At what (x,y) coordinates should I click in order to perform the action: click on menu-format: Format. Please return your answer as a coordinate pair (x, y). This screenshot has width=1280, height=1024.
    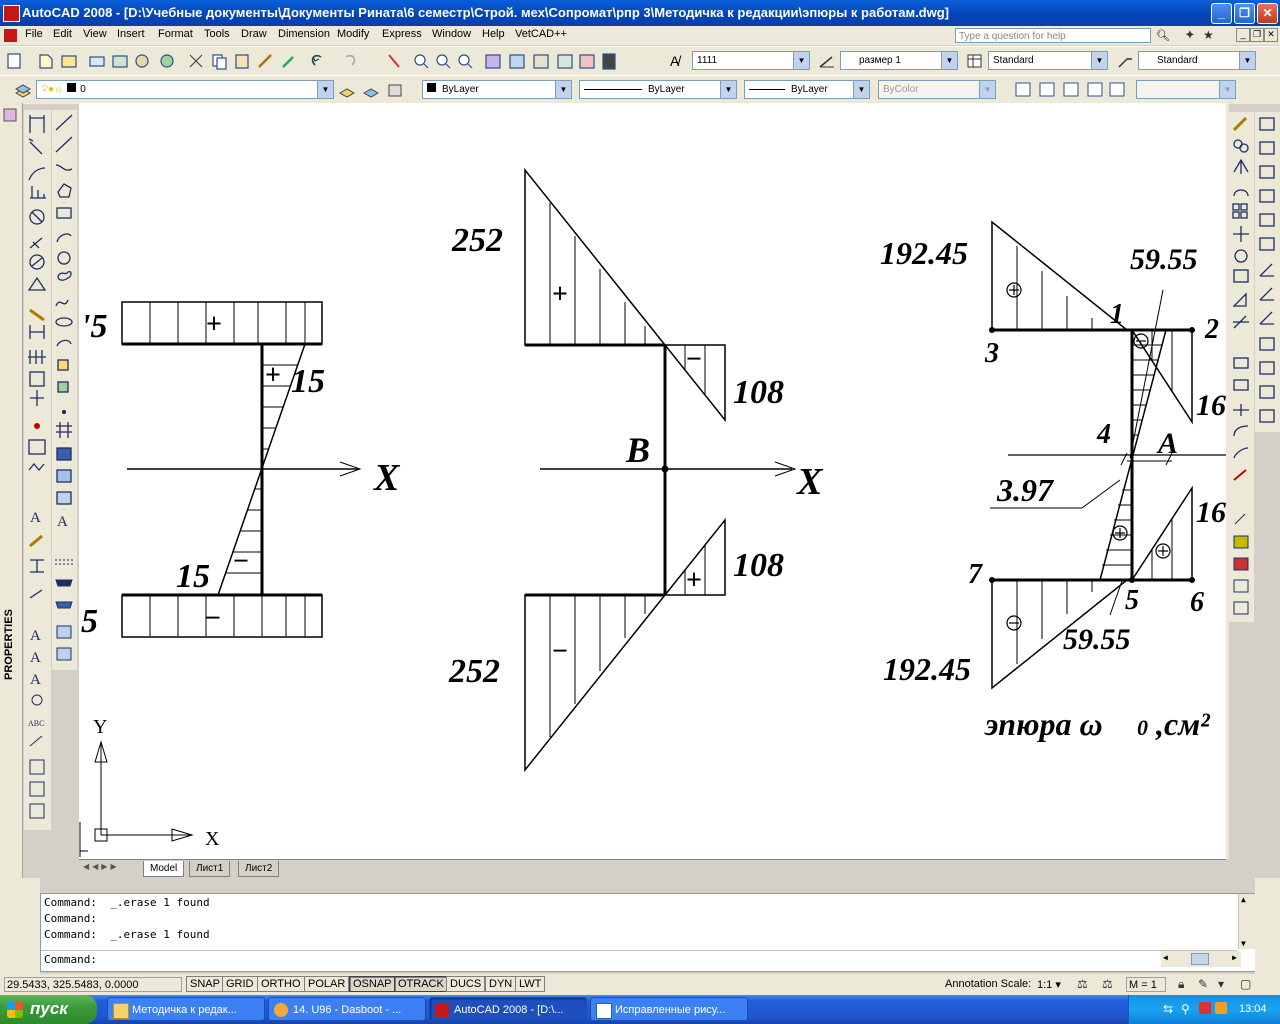
    Looking at the image, I should click on (175, 34).